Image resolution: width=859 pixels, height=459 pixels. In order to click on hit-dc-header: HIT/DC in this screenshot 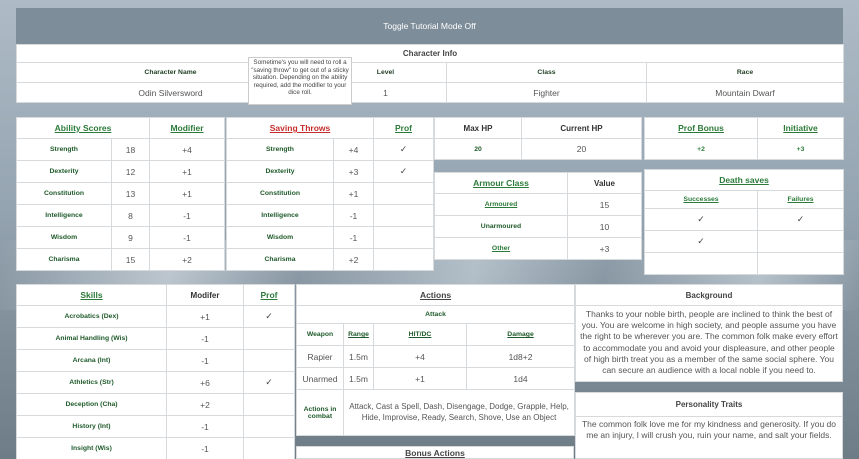, I will do `click(420, 334)`.